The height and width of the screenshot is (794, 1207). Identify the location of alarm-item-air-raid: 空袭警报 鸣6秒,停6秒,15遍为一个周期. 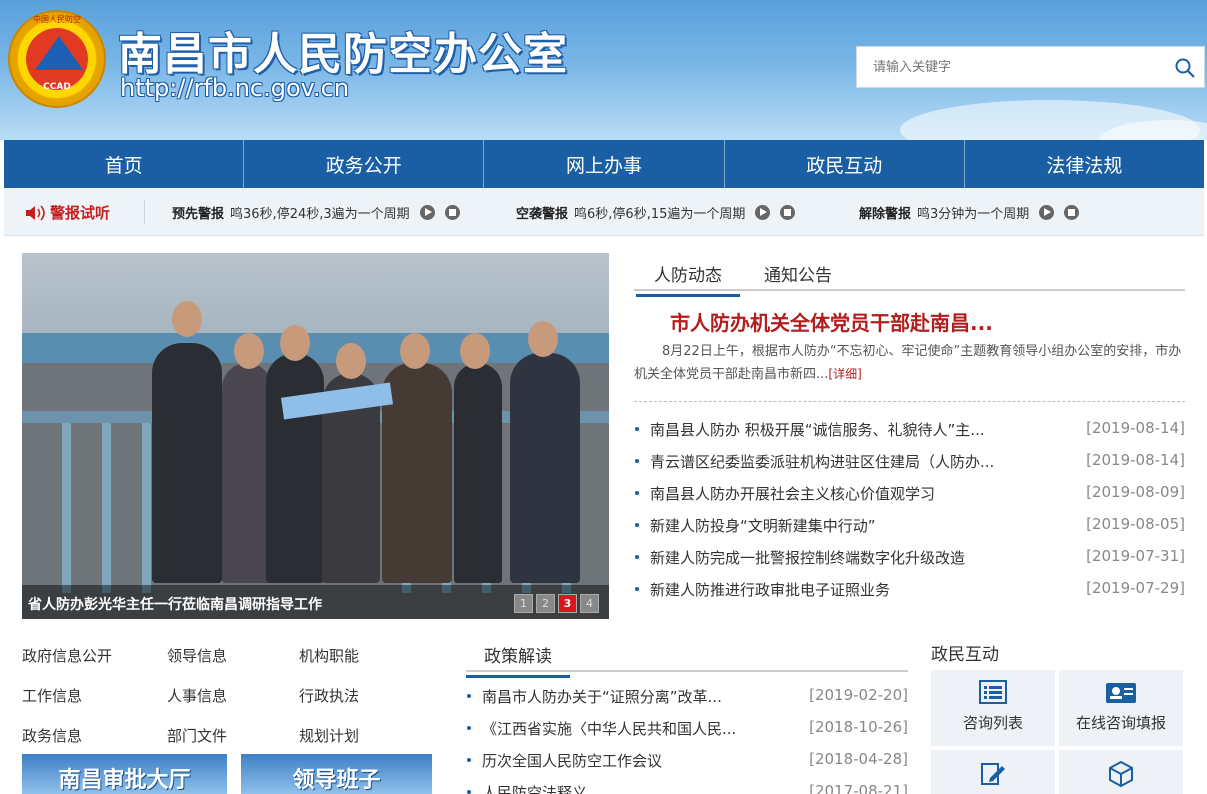
(656, 212).